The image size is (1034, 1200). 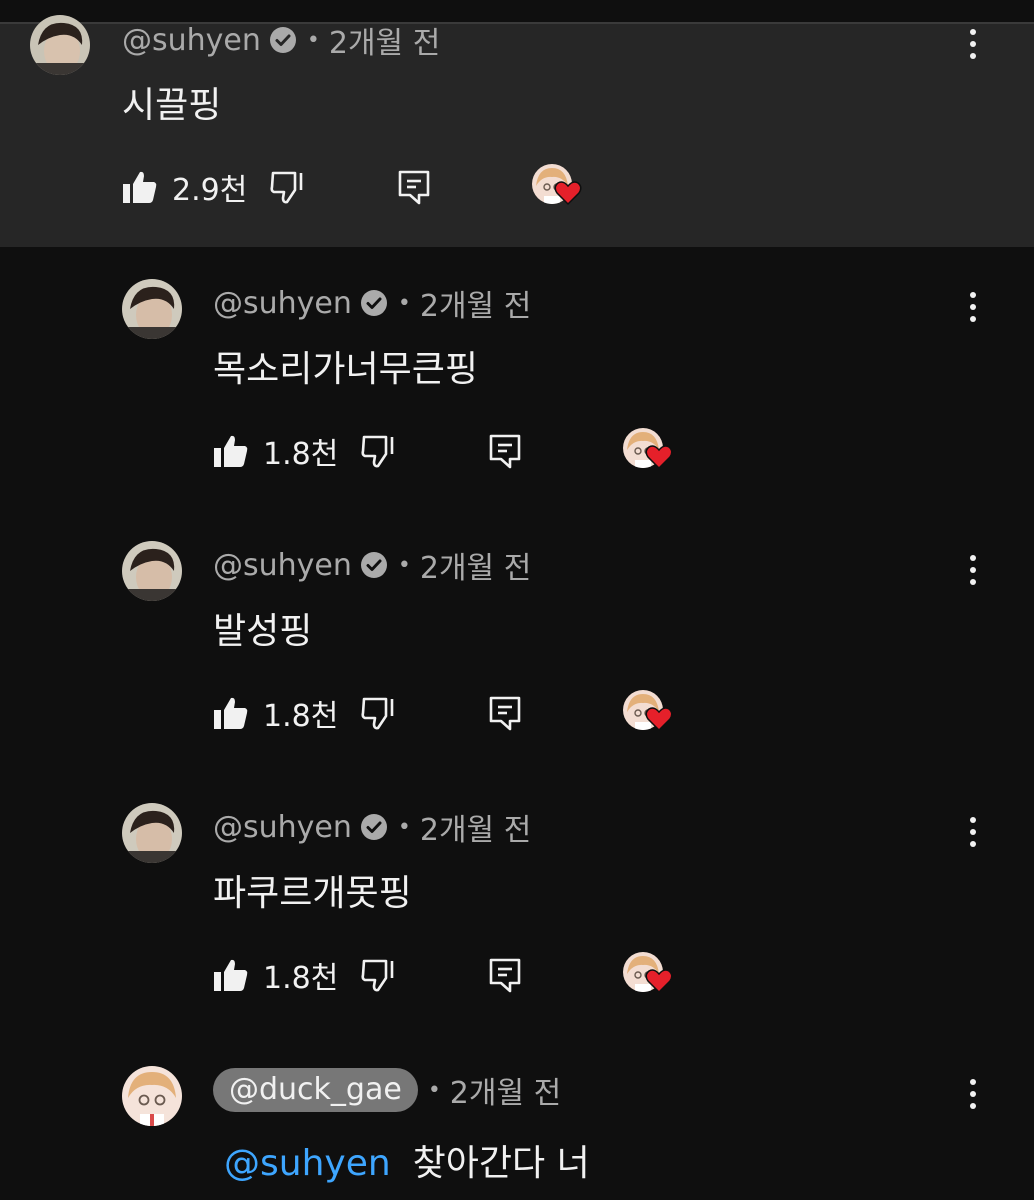 I want to click on comment-text: 시끌핑, so click(x=172, y=105).